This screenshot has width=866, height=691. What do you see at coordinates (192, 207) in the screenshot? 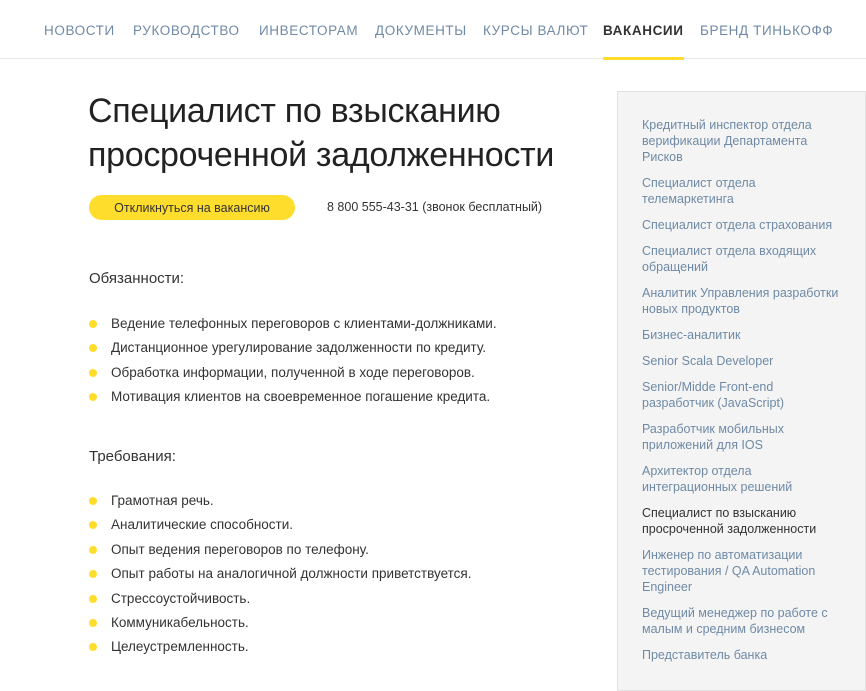
I see `apply-button: Откликнуться на вакансию` at bounding box center [192, 207].